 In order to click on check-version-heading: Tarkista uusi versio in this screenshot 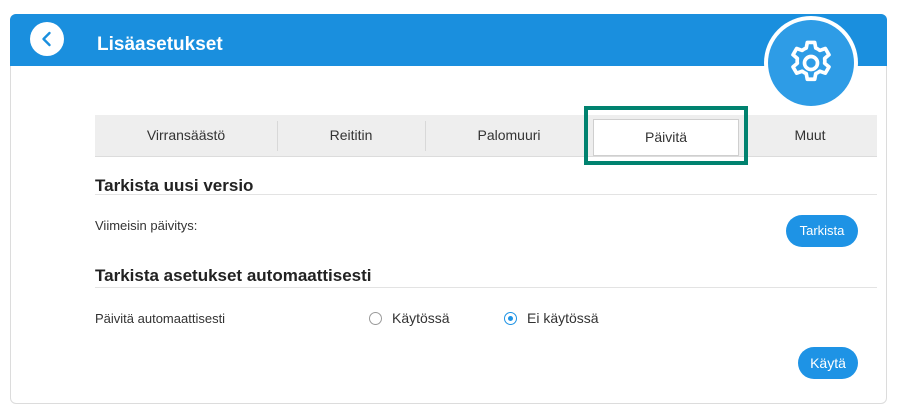, I will do `click(174, 185)`.